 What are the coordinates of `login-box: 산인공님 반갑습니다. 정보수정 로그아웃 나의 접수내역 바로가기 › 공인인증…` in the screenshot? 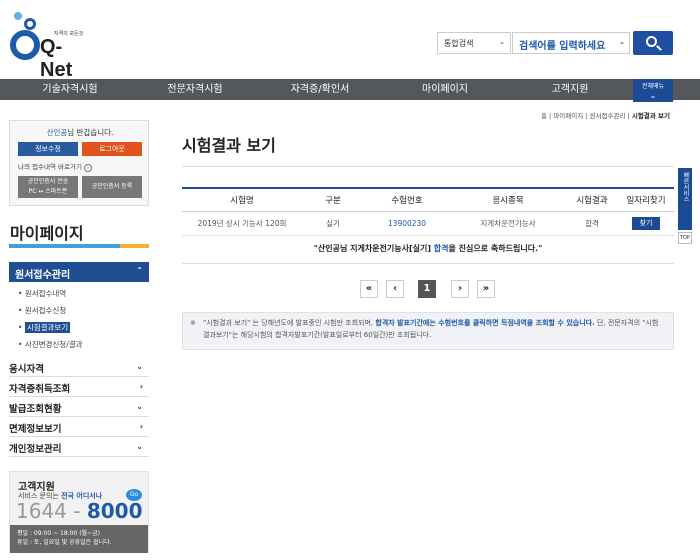 It's located at (79, 163).